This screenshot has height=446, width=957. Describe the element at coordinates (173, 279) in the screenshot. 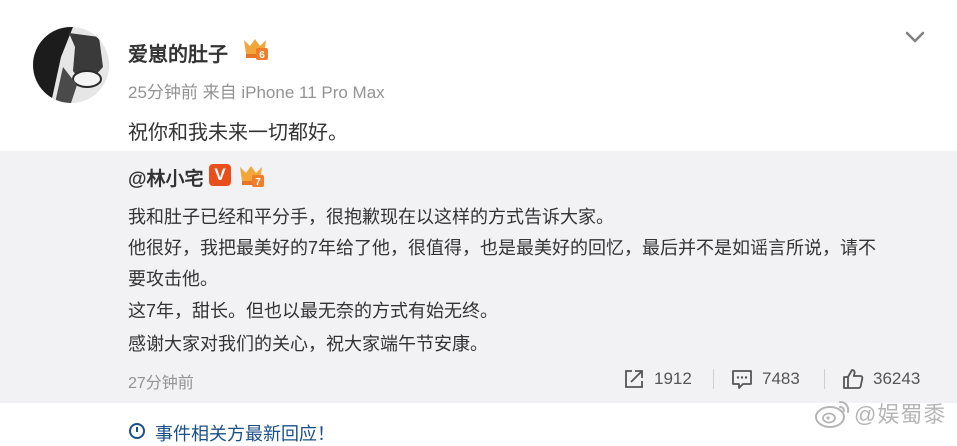

I see `repost-line: 要攻击他。` at that location.